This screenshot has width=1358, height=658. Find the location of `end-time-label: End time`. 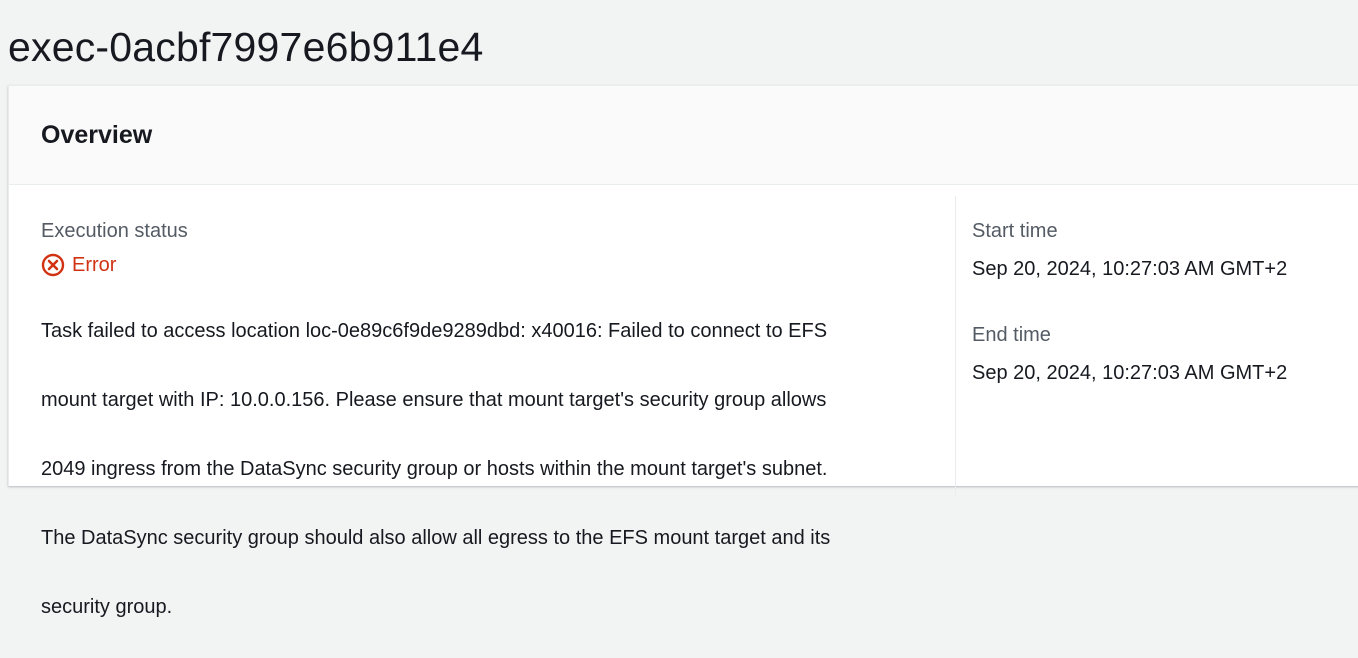

end-time-label: End time is located at coordinates (1011, 335).